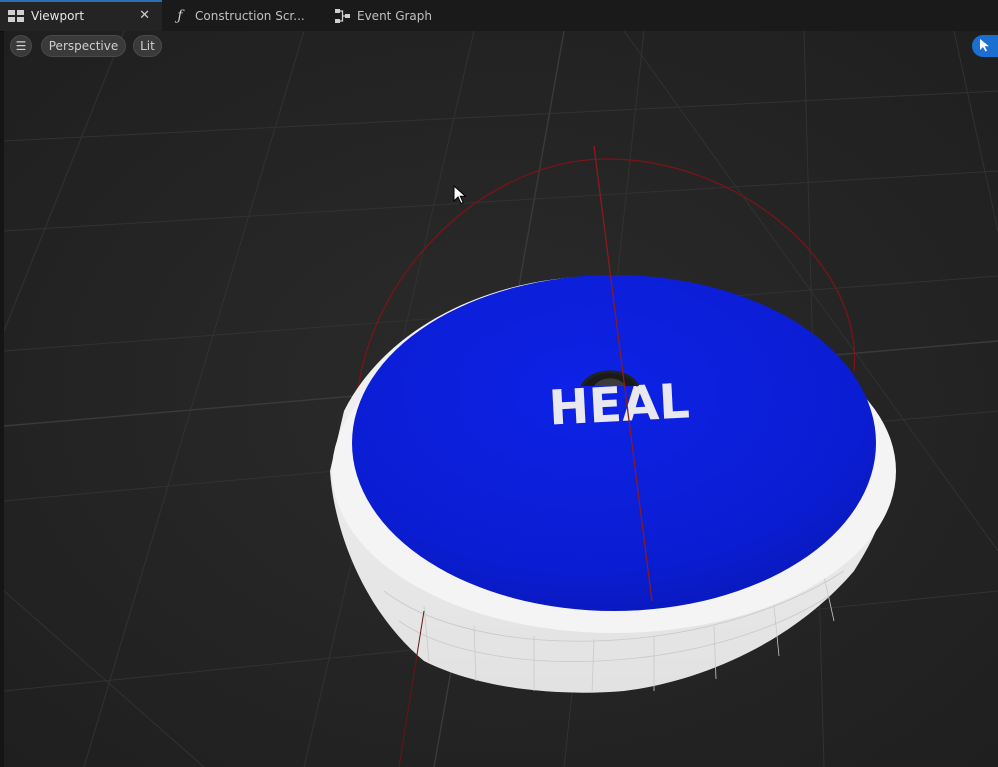 The height and width of the screenshot is (767, 998). I want to click on lighting-mode-button: Lit, so click(147, 46).